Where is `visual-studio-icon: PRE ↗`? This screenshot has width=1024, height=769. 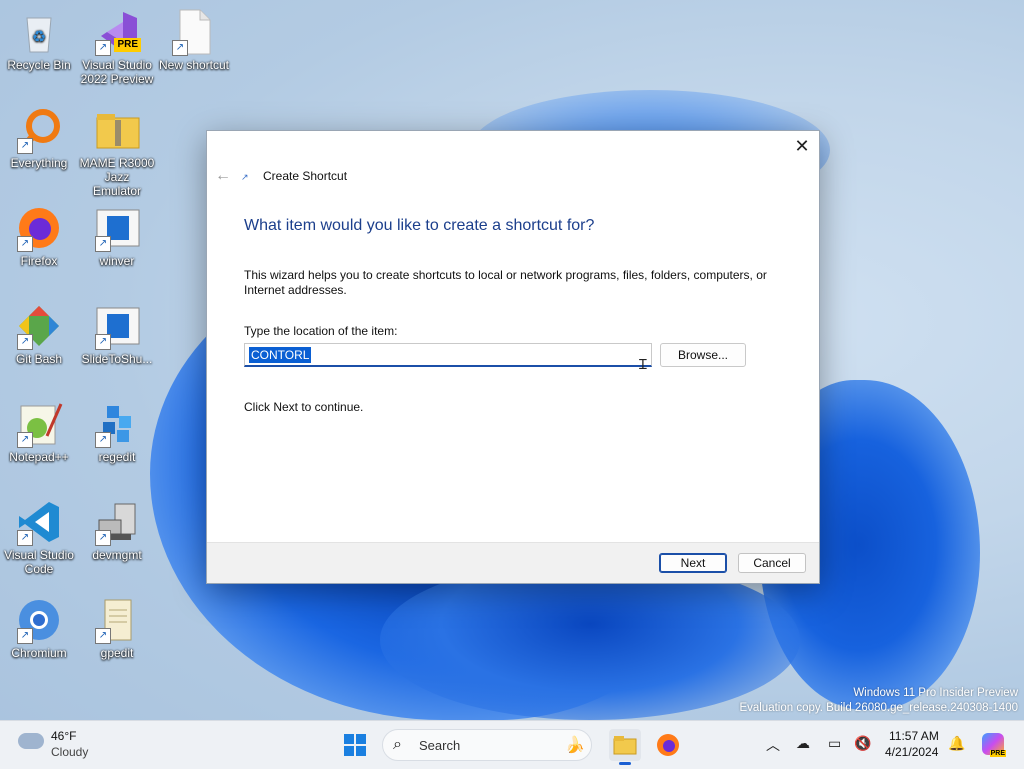
visual-studio-icon: PRE ↗ is located at coordinates (117, 32).